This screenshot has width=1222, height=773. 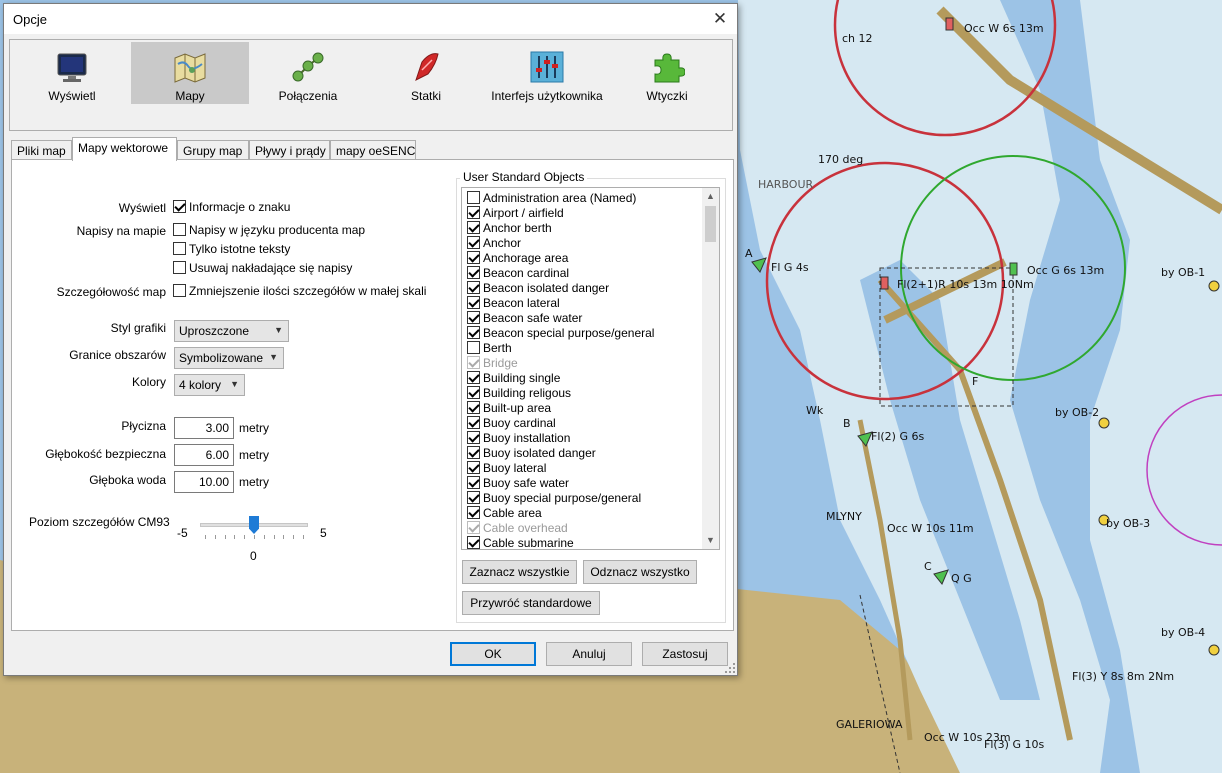 What do you see at coordinates (190, 73) in the screenshot?
I see `toolbar-item-charts: Mapy` at bounding box center [190, 73].